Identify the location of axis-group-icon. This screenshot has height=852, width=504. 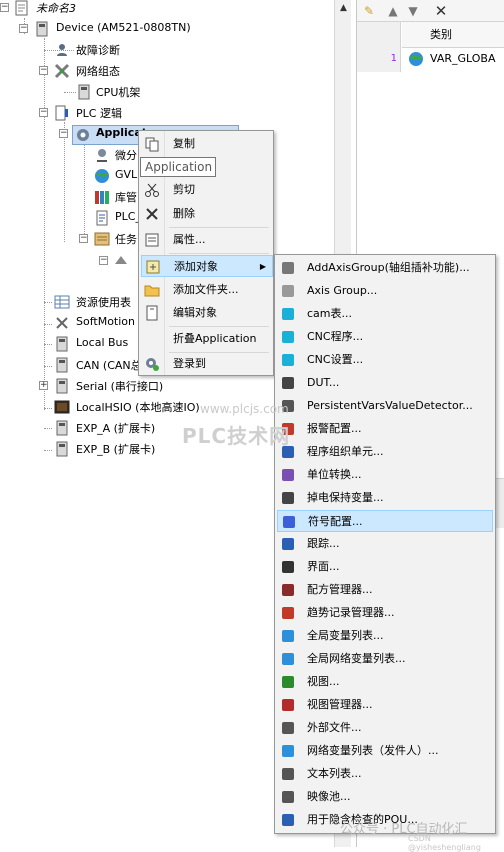
(288, 291).